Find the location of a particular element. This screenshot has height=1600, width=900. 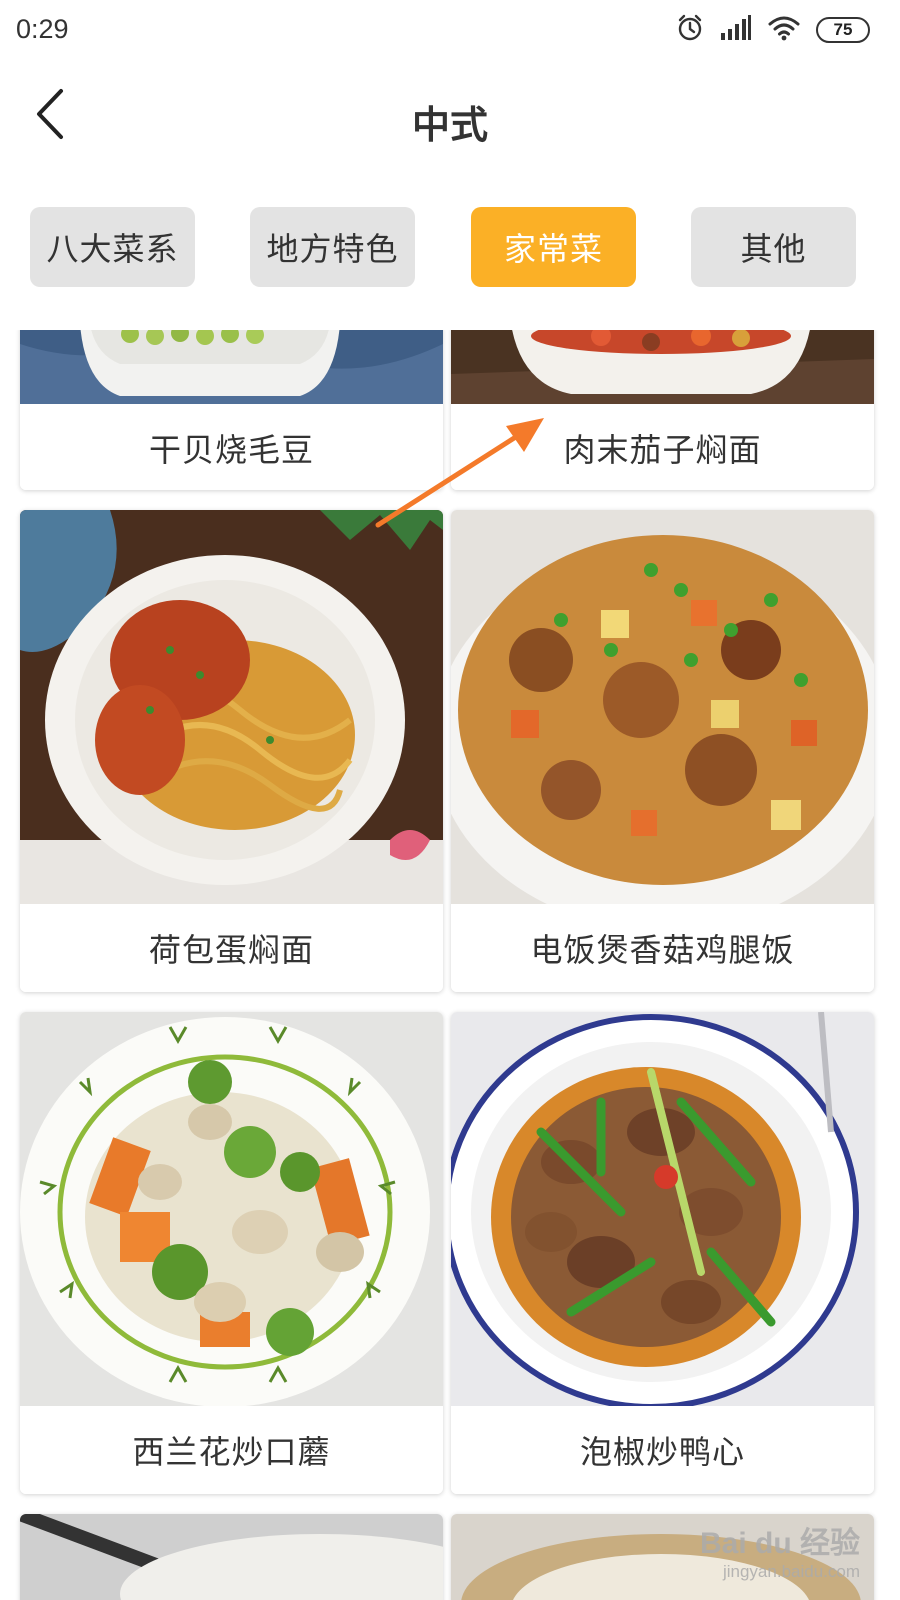

recipe-card: 泡椒炒鸭心 is located at coordinates (662, 1253).